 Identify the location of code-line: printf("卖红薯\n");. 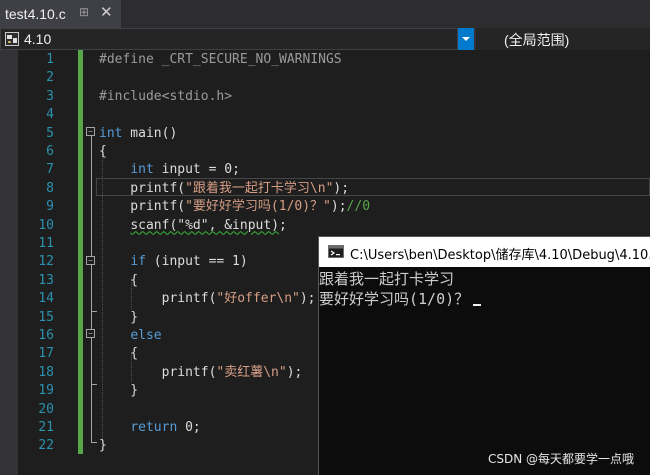
(201, 373).